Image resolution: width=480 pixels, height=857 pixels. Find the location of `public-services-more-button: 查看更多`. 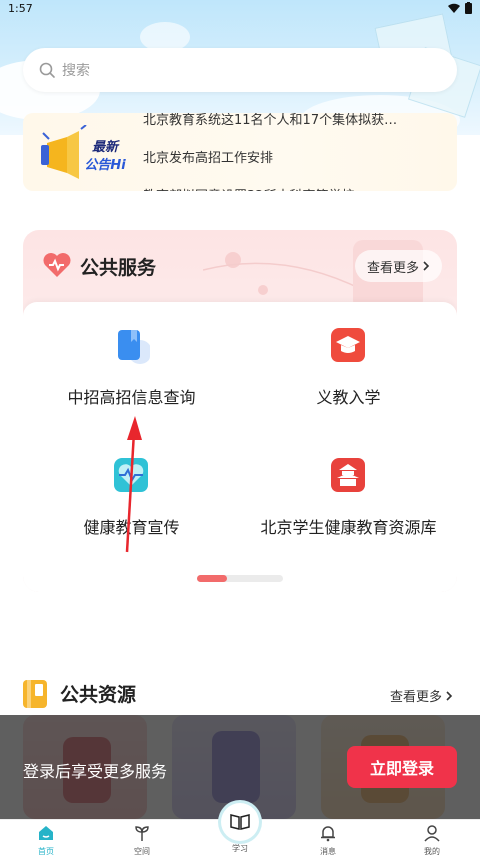

public-services-more-button: 查看更多 is located at coordinates (398, 266).